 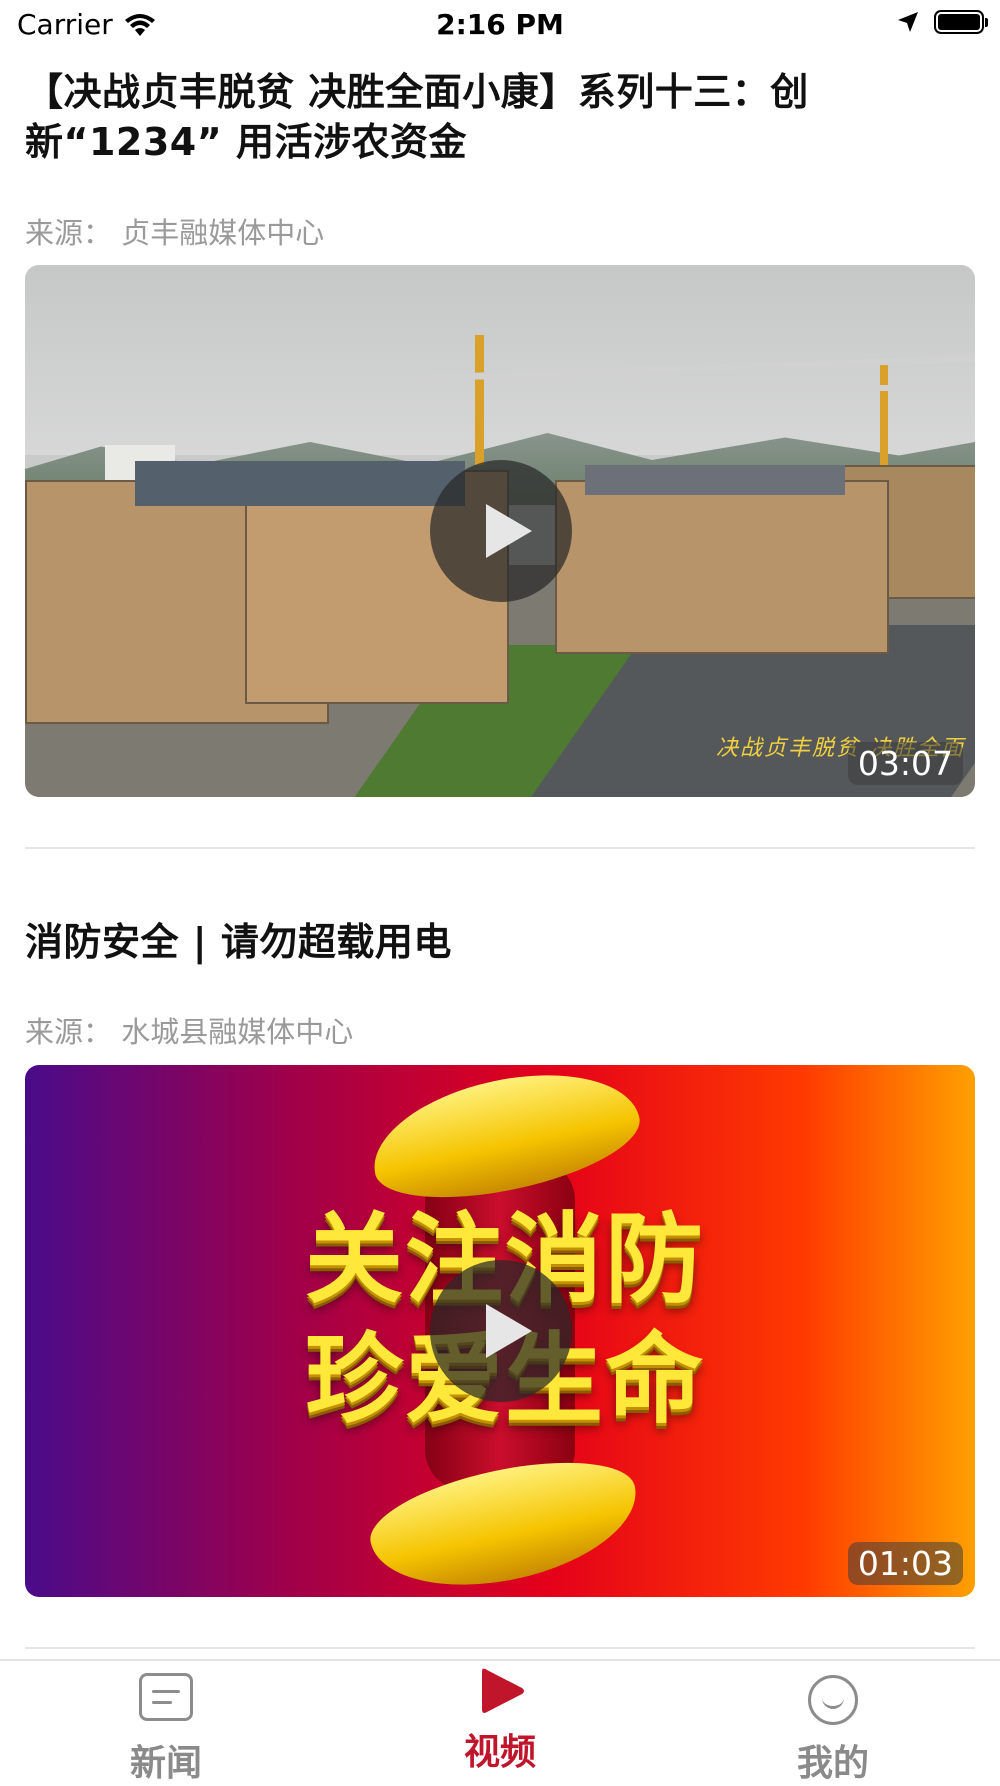 What do you see at coordinates (500, 942) in the screenshot?
I see `feed-item-title: 消防安全 | 请勿超载用电` at bounding box center [500, 942].